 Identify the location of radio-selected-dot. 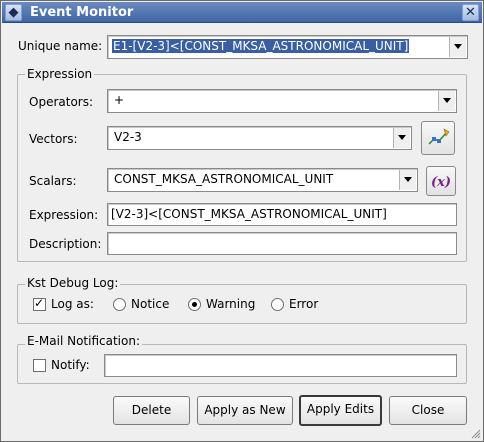
(194, 304).